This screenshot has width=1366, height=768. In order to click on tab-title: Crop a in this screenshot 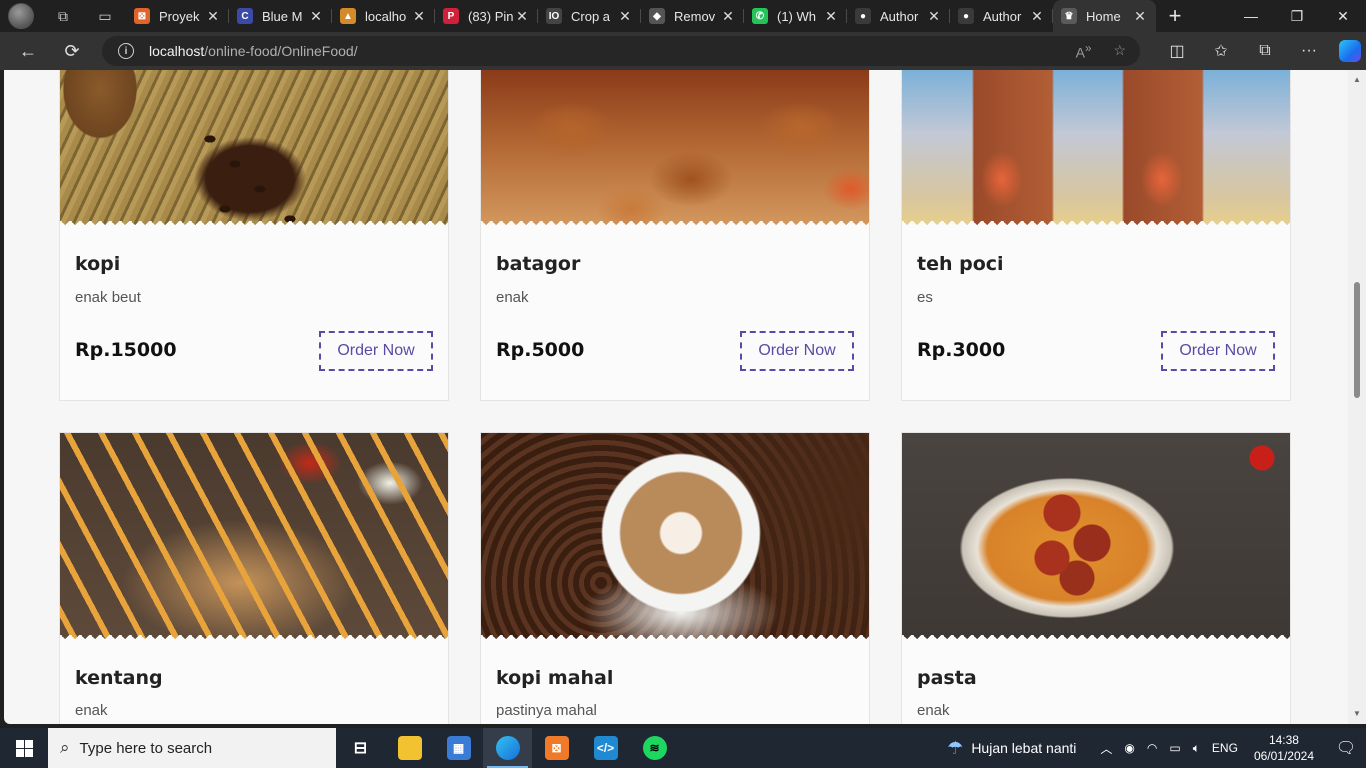, I will do `click(591, 16)`.